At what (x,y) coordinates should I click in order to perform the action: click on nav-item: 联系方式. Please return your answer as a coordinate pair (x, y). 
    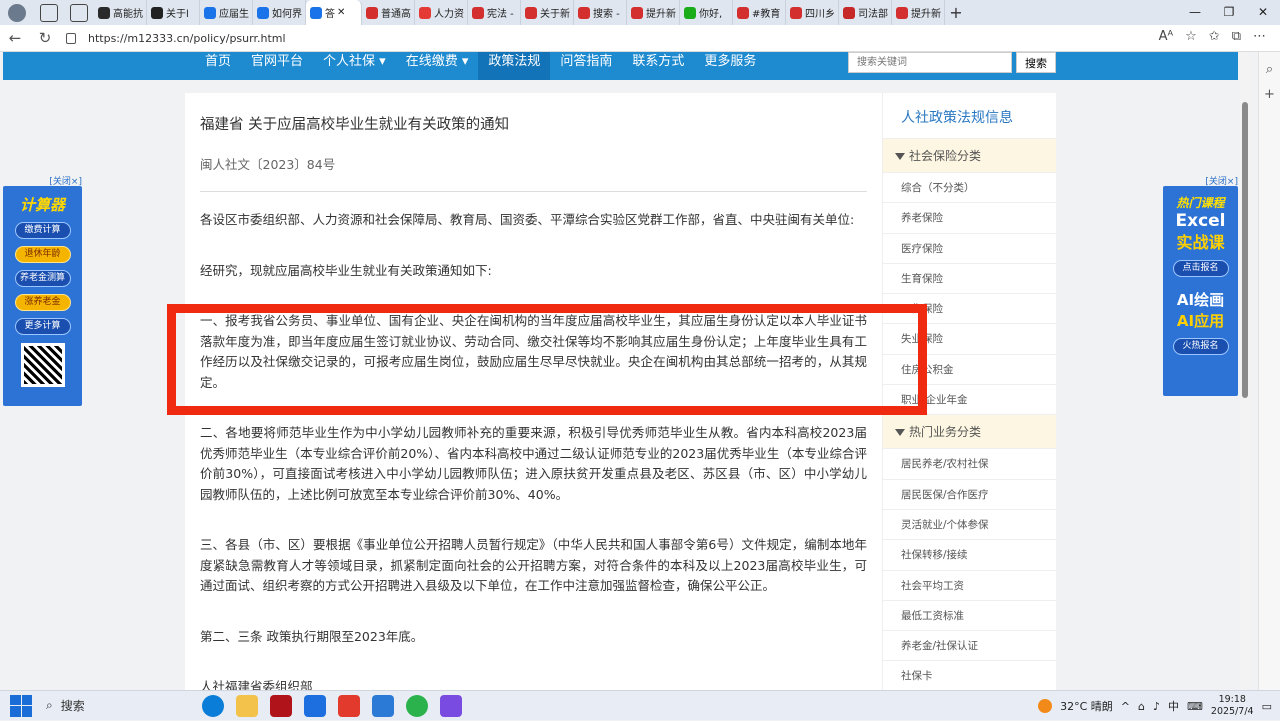
    Looking at the image, I should click on (658, 66).